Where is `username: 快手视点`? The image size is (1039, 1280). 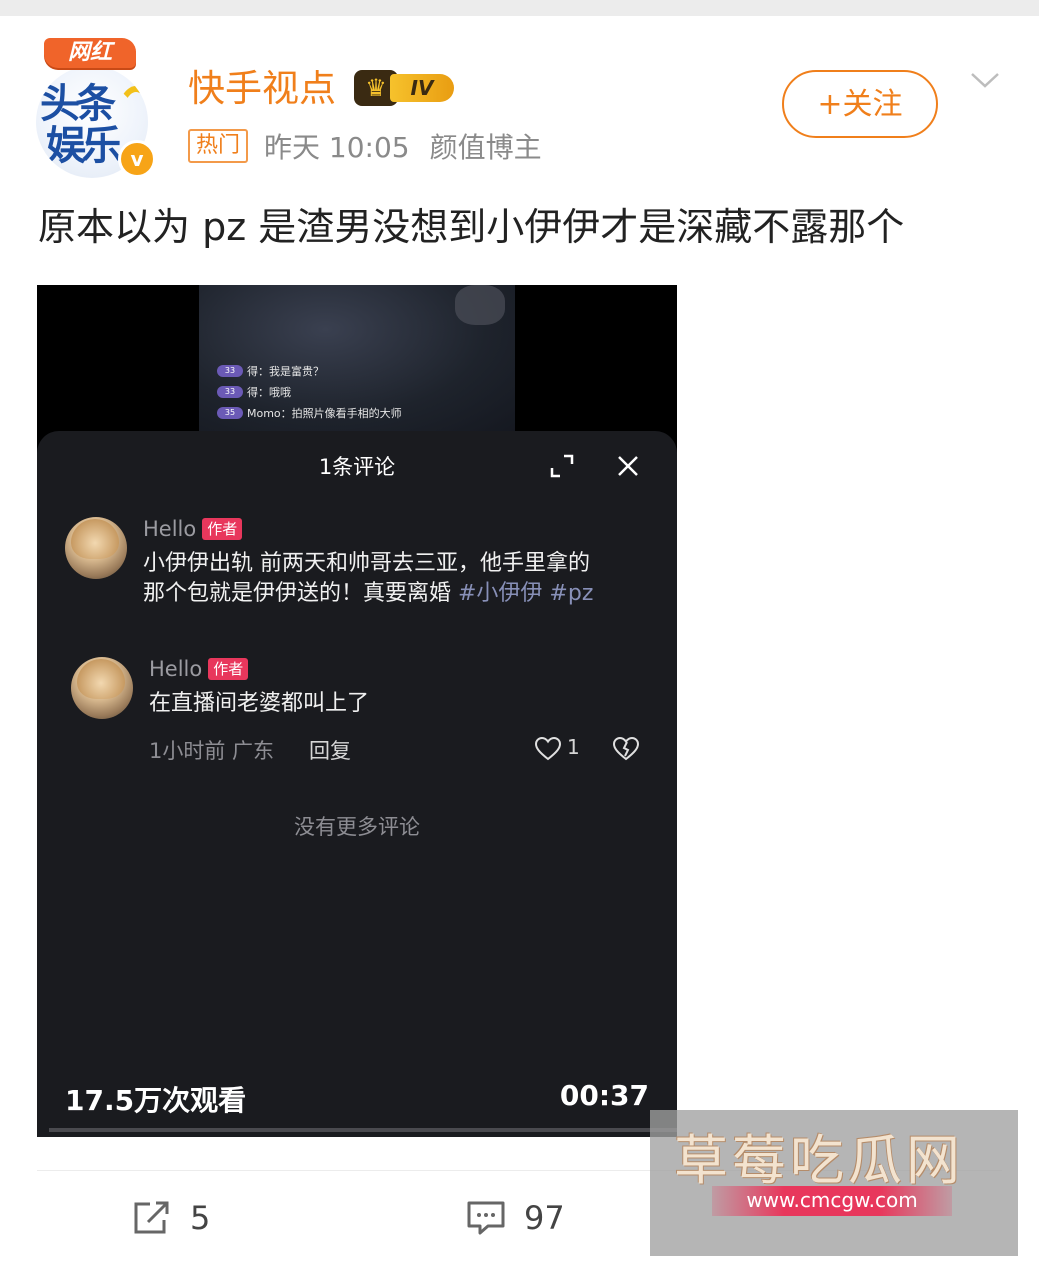 username: 快手视点 is located at coordinates (262, 89).